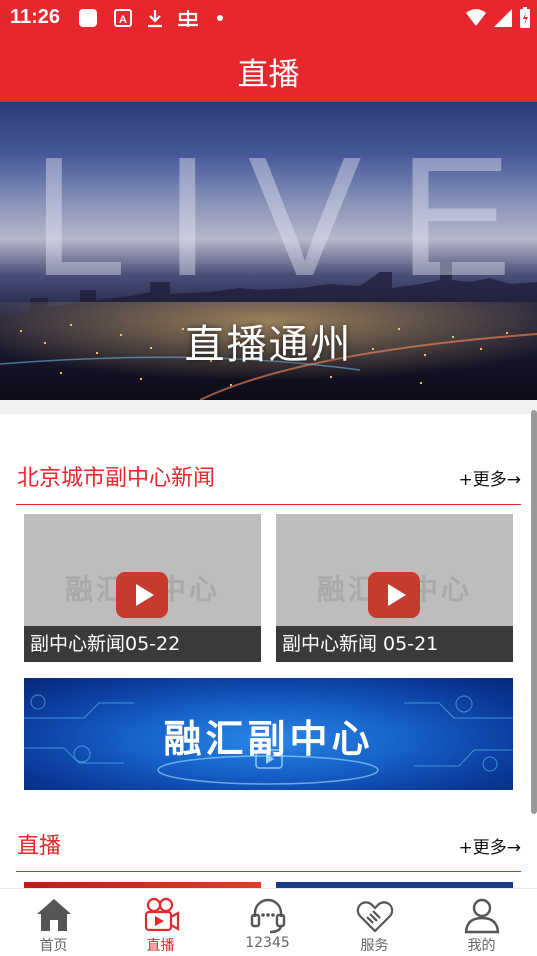  Describe the element at coordinates (268, 871) in the screenshot. I see `section-underline-live` at that location.